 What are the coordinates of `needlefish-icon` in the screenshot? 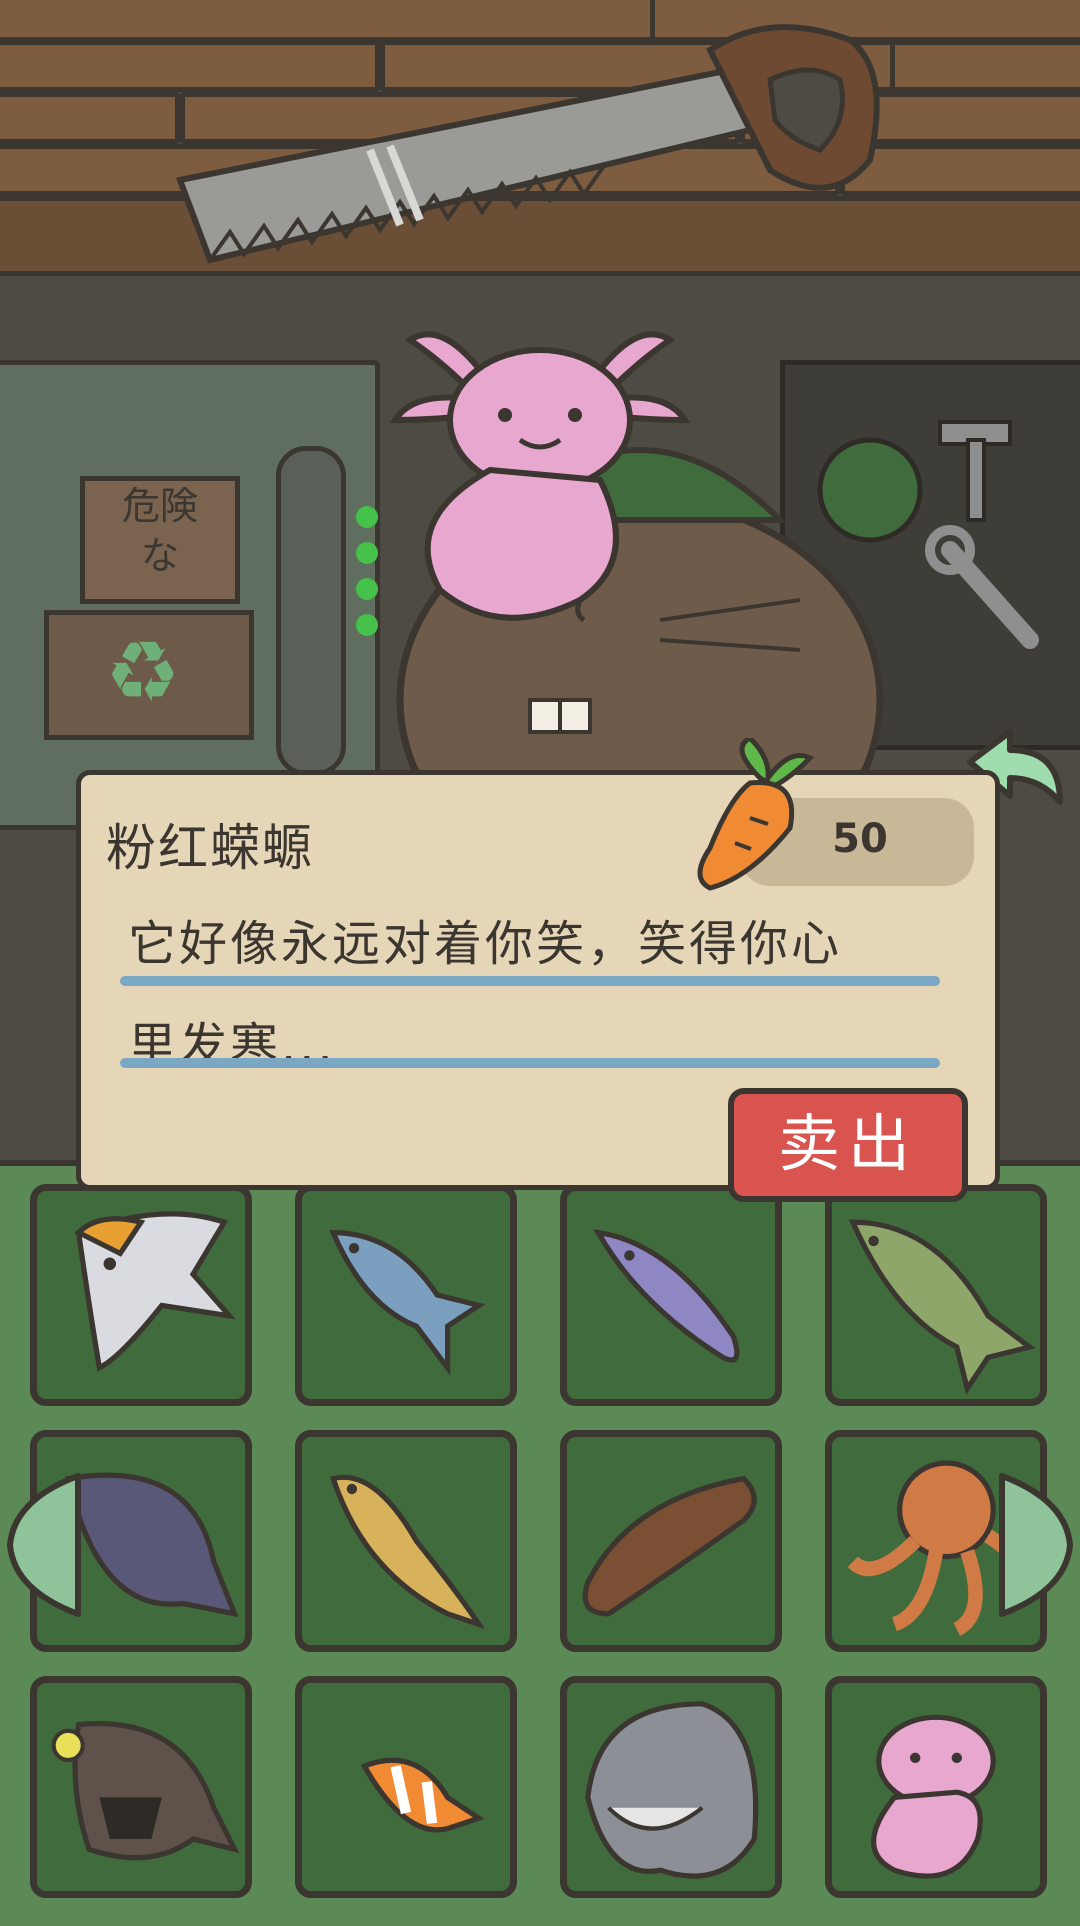 It's located at (666, 1296).